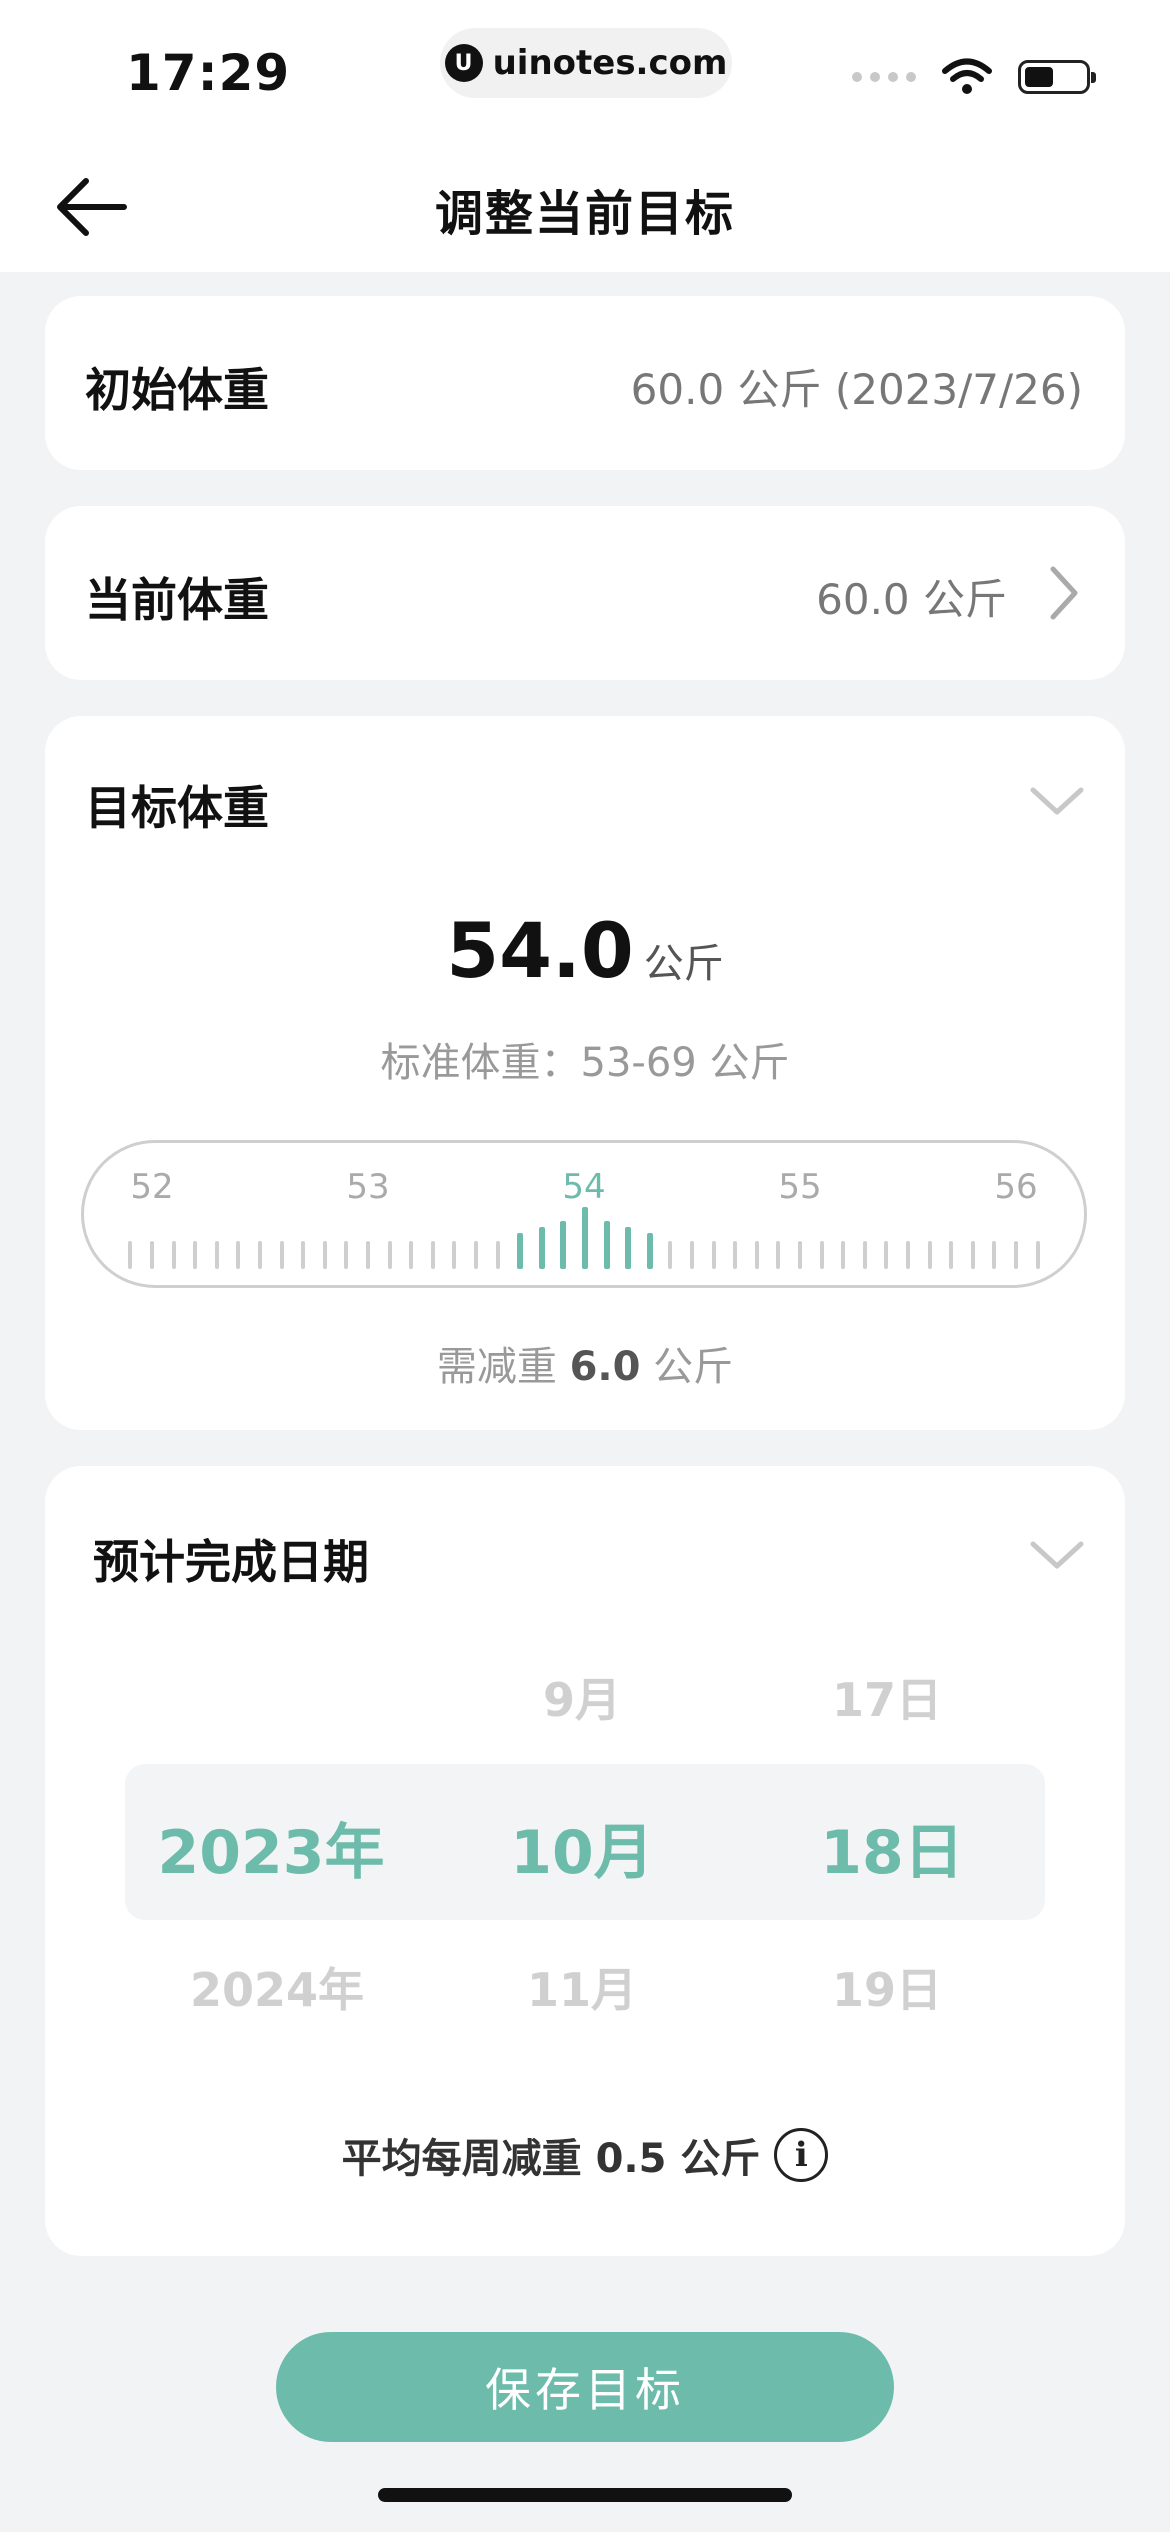  I want to click on status-icons, so click(974, 77).